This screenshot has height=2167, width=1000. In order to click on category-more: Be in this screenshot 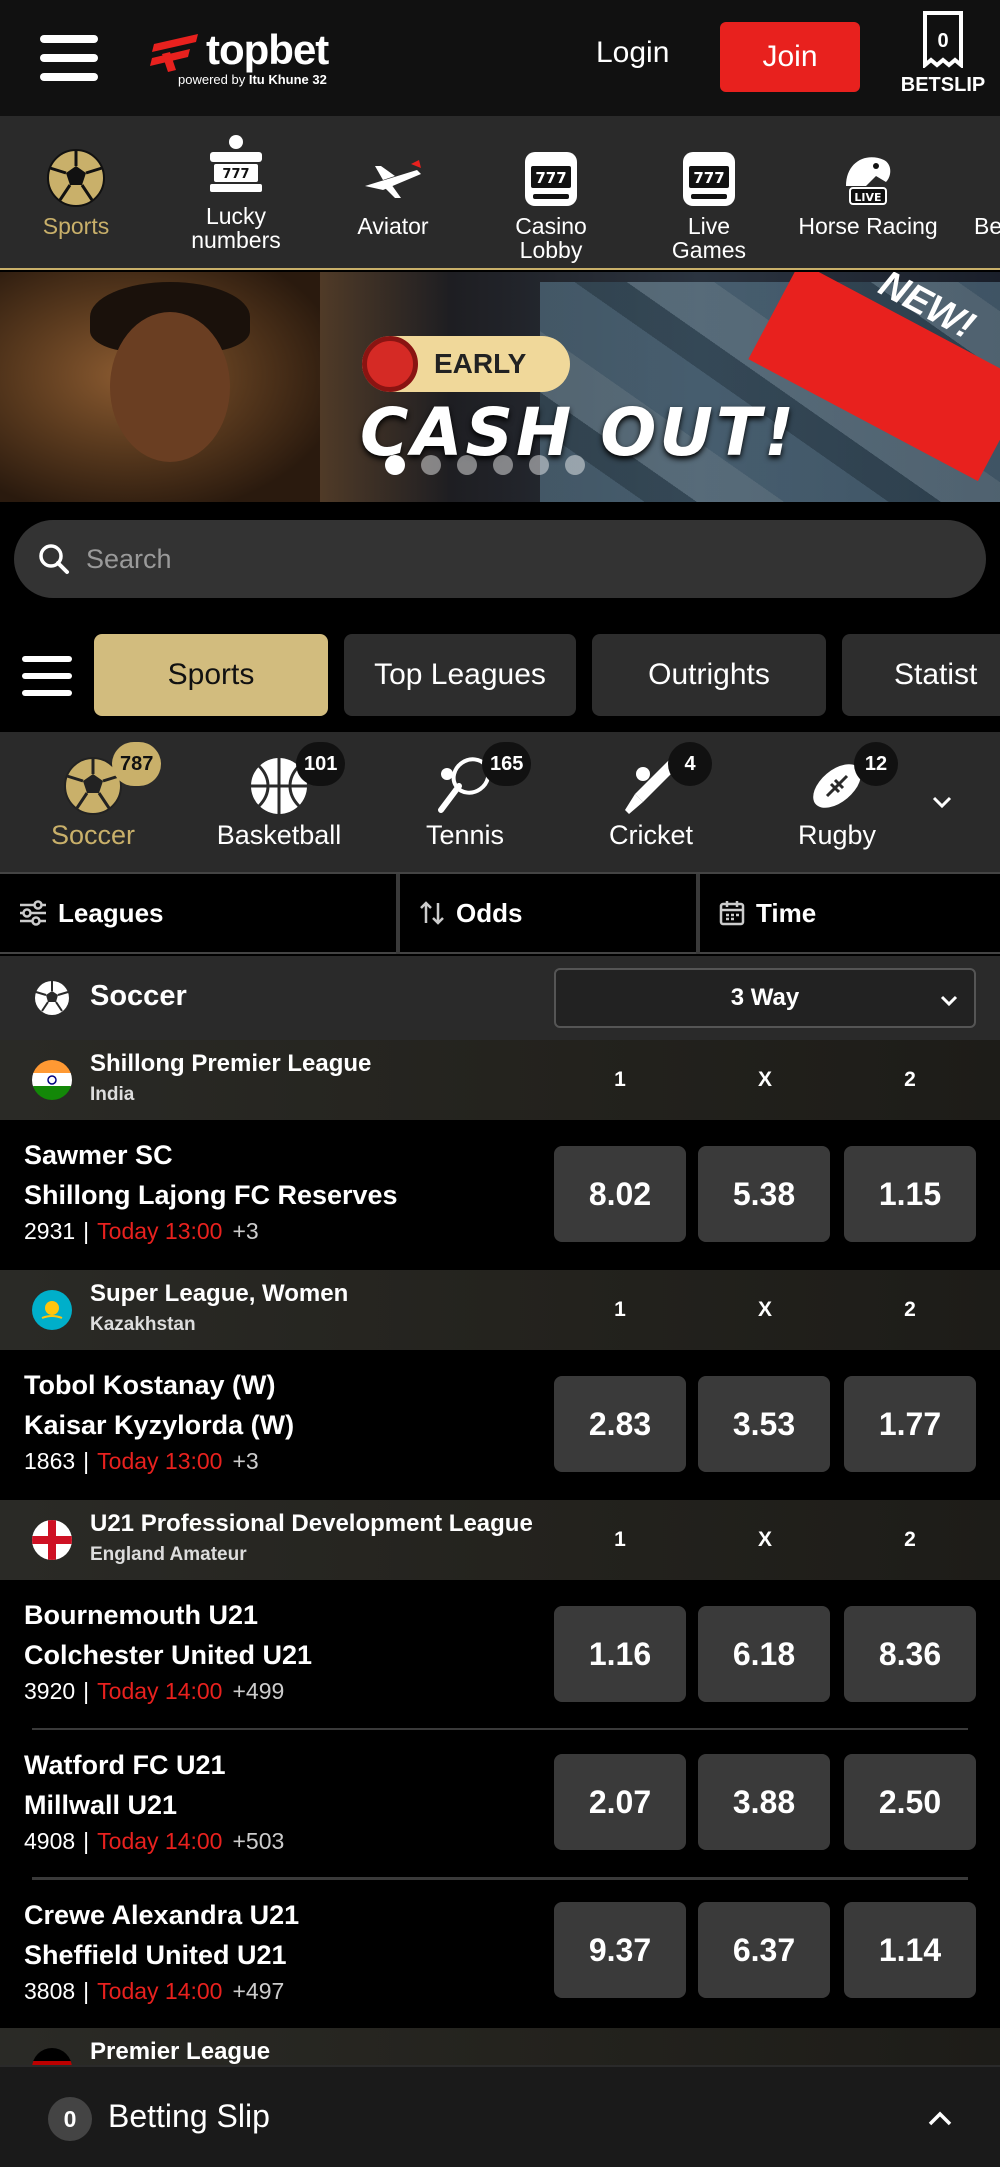, I will do `click(987, 192)`.